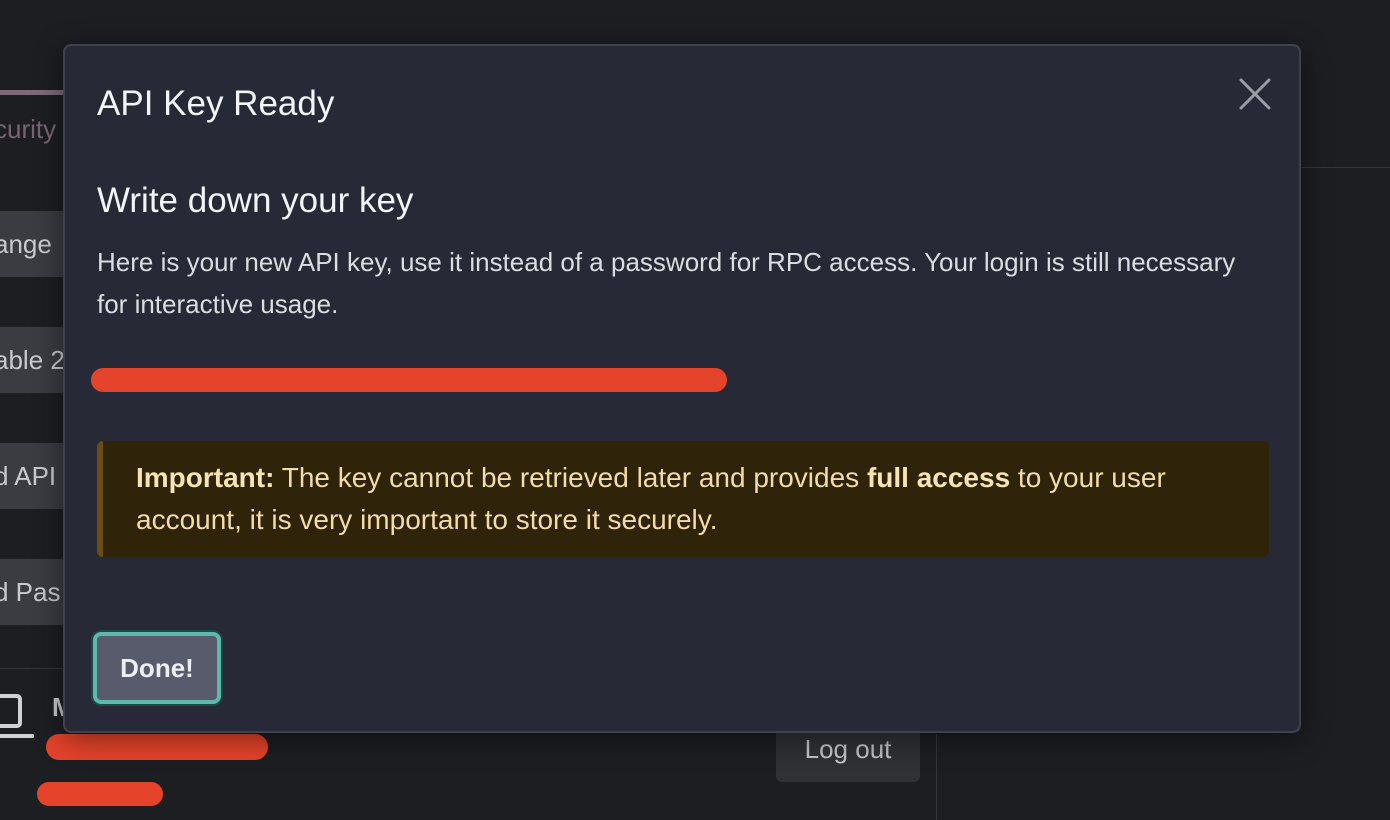 The width and height of the screenshot is (1390, 820). What do you see at coordinates (35, 92) in the screenshot?
I see `active-tab-indicator` at bounding box center [35, 92].